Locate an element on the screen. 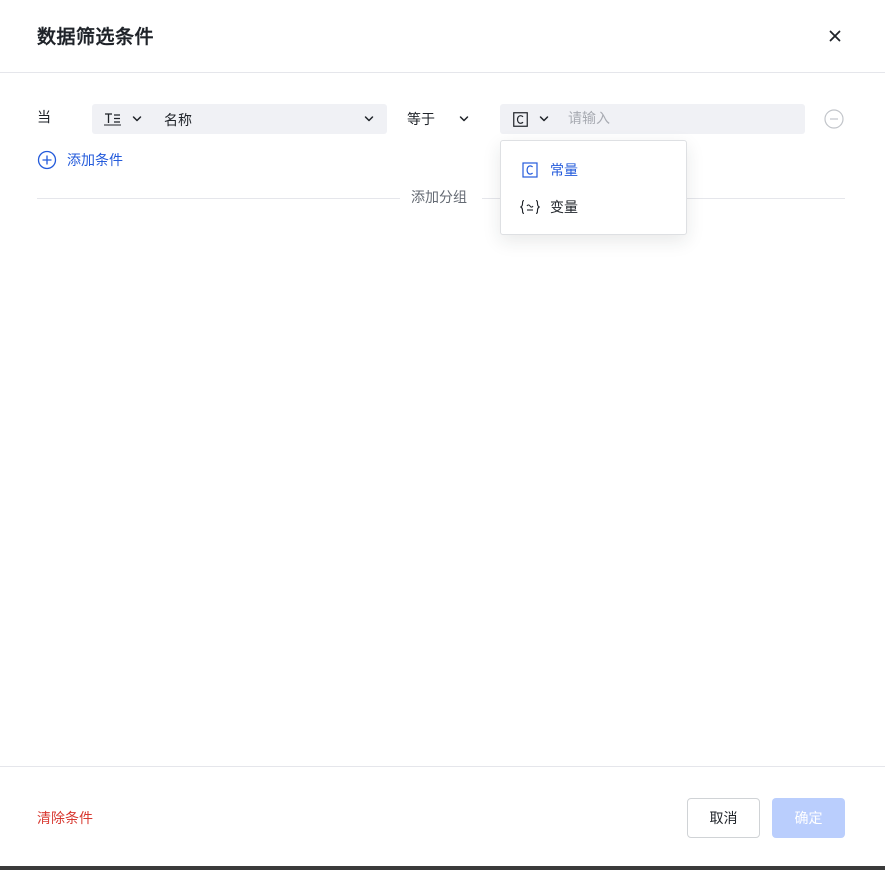 The image size is (885, 870). clear-conditions-button: 清除条件 is located at coordinates (65, 818).